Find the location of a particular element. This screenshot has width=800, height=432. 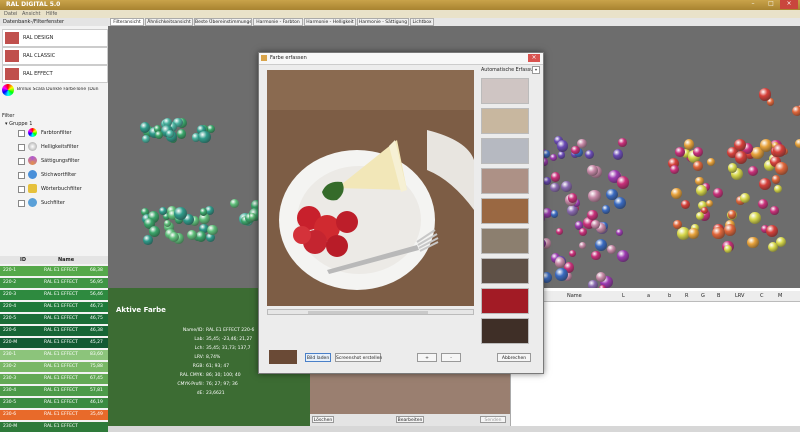

table-row: 220-6 RAL E1 EFFECT 46,38 is located at coordinates (54, 331).